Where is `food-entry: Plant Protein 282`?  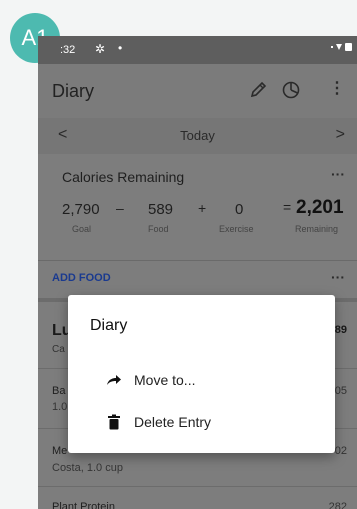
food-entry: Plant Protein 282 is located at coordinates (197, 497).